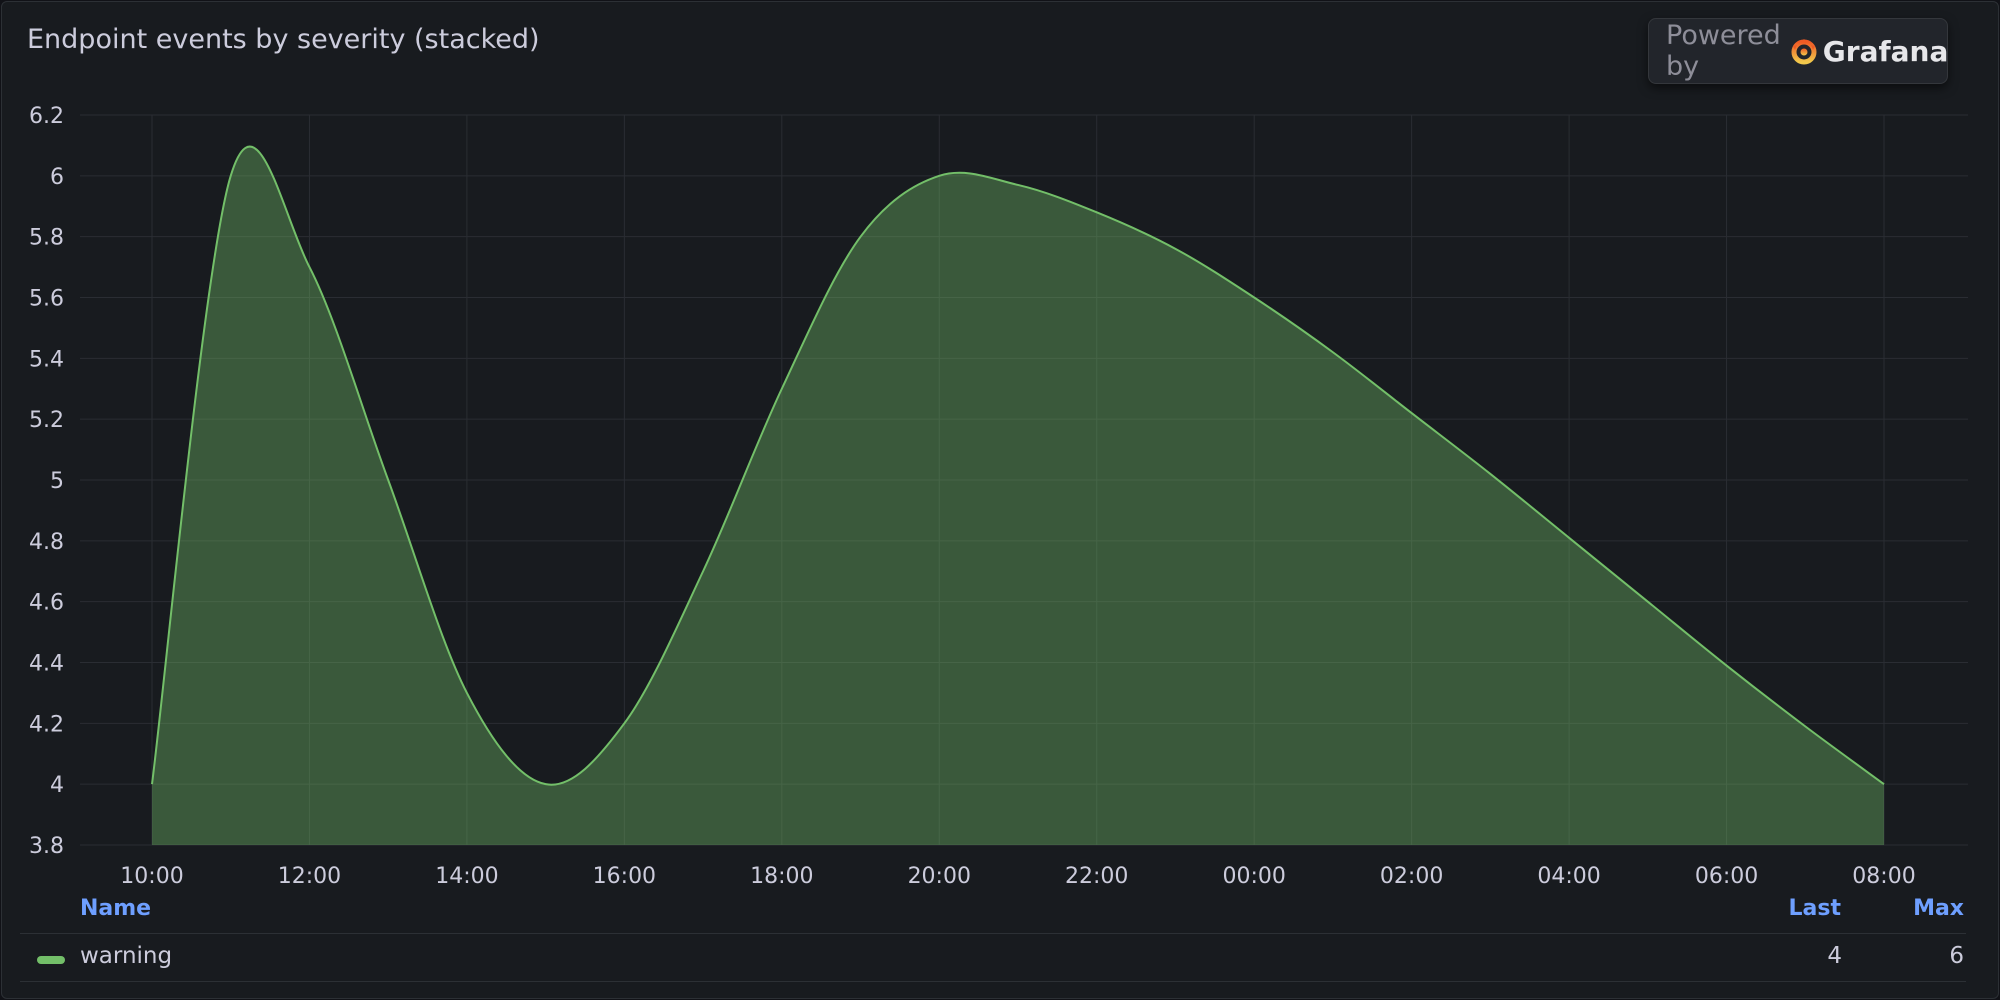  What do you see at coordinates (1834, 956) in the screenshot?
I see `legend-last-value: 4` at bounding box center [1834, 956].